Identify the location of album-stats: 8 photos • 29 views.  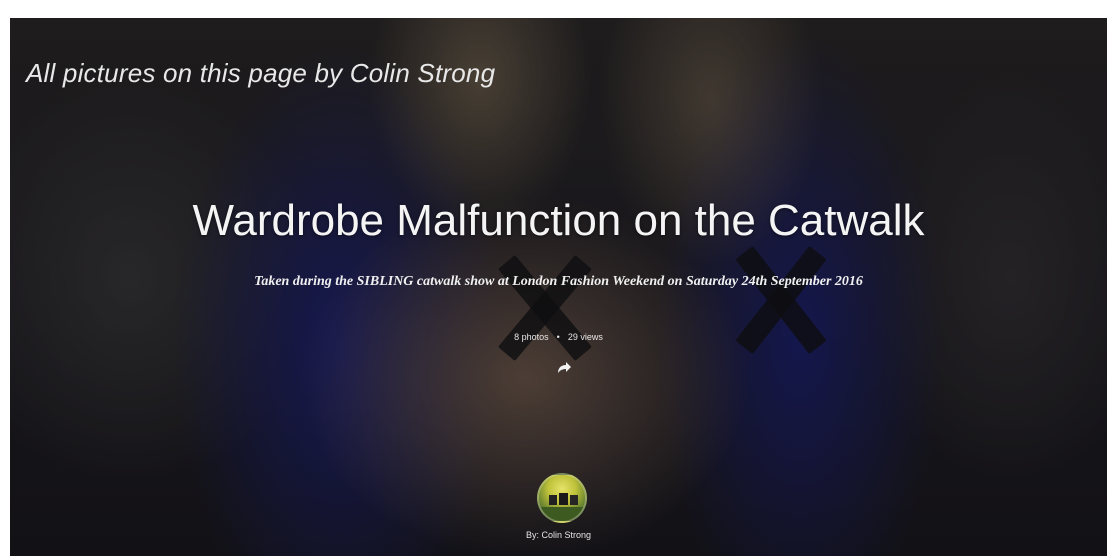
(558, 337).